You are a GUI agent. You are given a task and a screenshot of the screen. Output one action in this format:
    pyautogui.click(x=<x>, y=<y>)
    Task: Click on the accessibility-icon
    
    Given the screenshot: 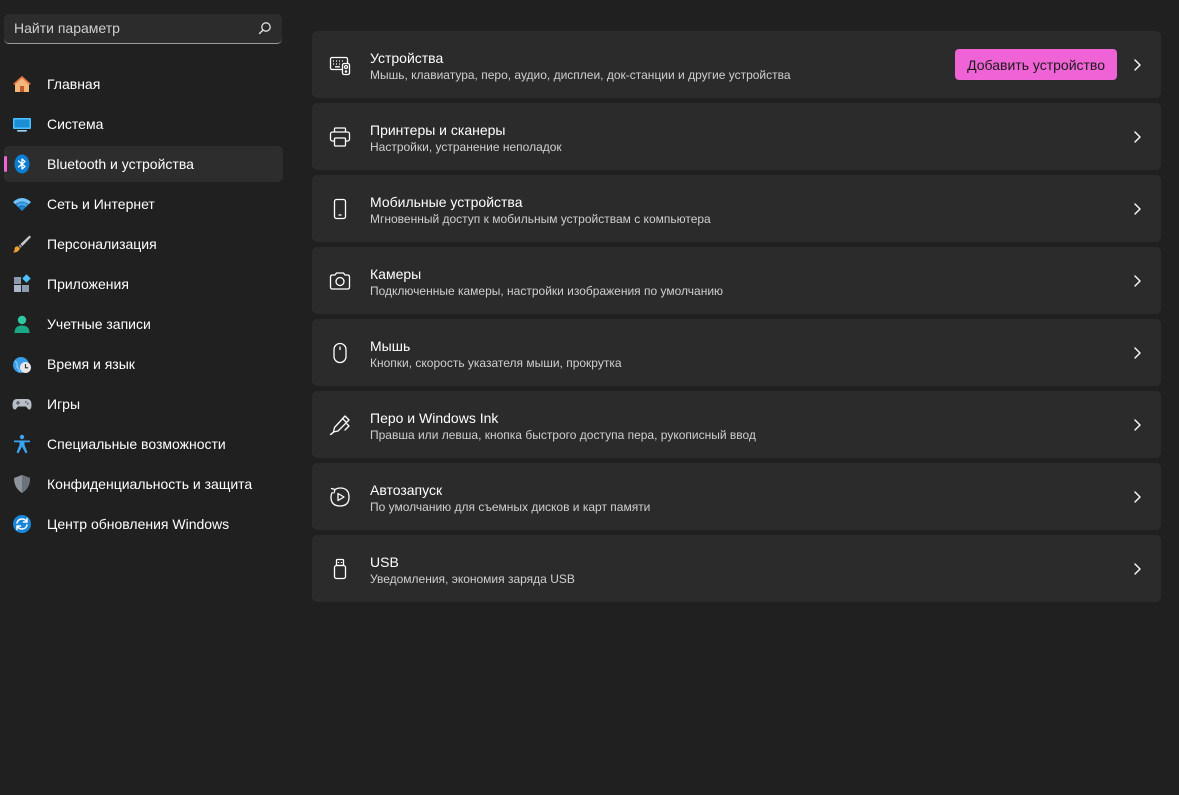 What is the action you would take?
    pyautogui.click(x=22, y=444)
    